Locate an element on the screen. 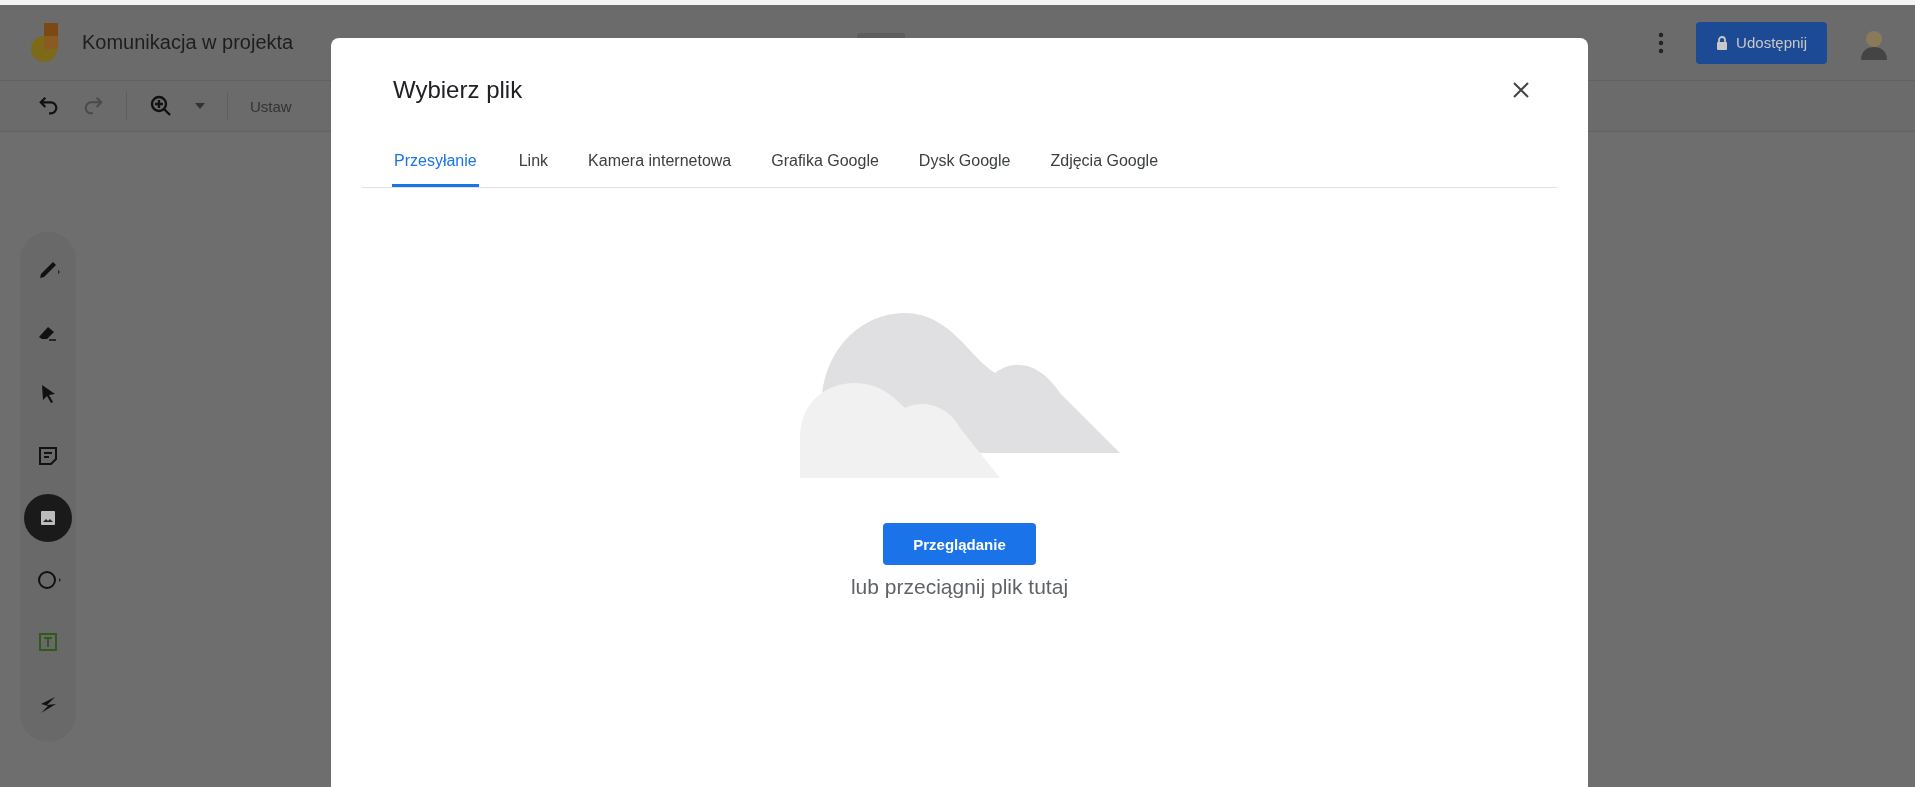  app-logo-icon is located at coordinates (44, 42).